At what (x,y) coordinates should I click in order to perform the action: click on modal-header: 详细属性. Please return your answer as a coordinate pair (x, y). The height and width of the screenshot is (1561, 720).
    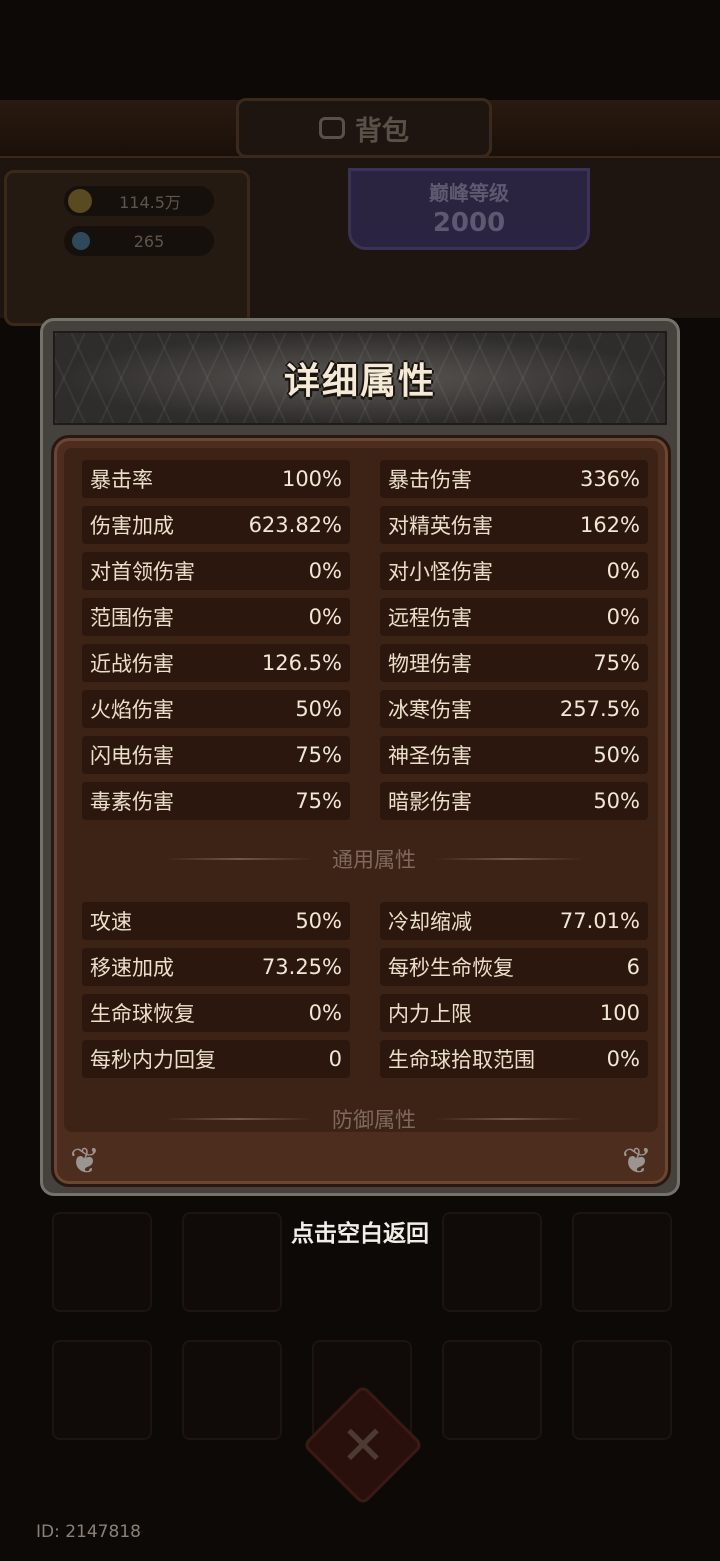
    Looking at the image, I should click on (360, 378).